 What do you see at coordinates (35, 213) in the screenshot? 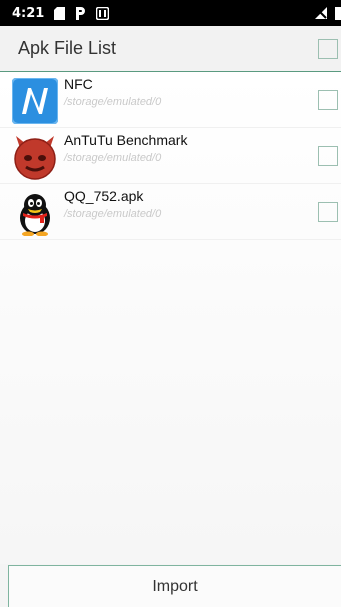
I see `qq-app-icon` at bounding box center [35, 213].